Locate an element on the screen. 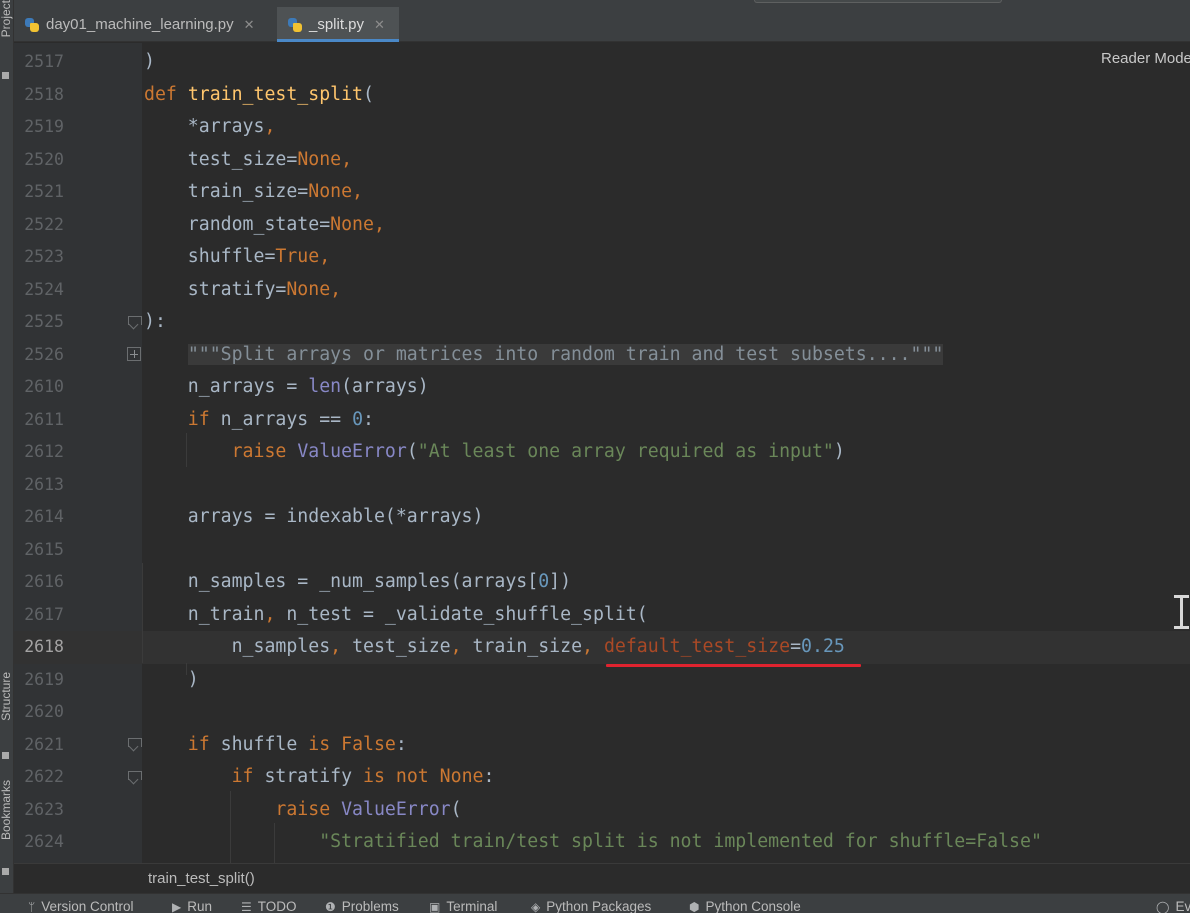 Image resolution: width=1190 pixels, height=913 pixels. code-token: 0 is located at coordinates (358, 419).